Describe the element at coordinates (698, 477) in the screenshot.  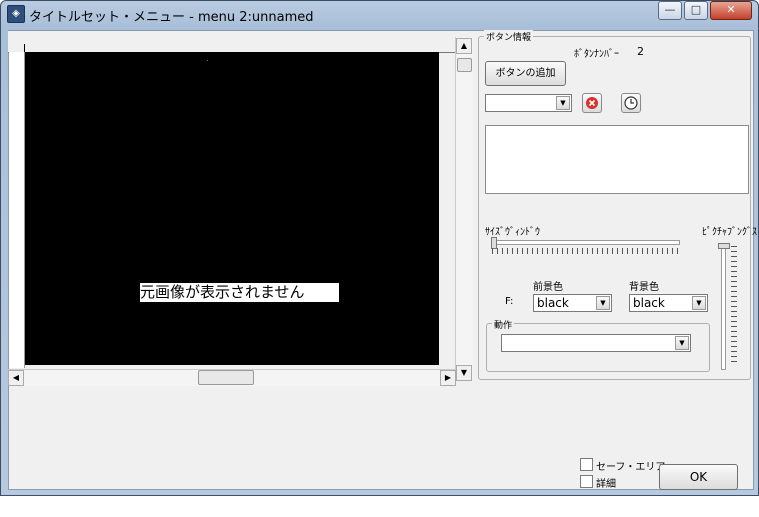
I see `ok-button: OK` at that location.